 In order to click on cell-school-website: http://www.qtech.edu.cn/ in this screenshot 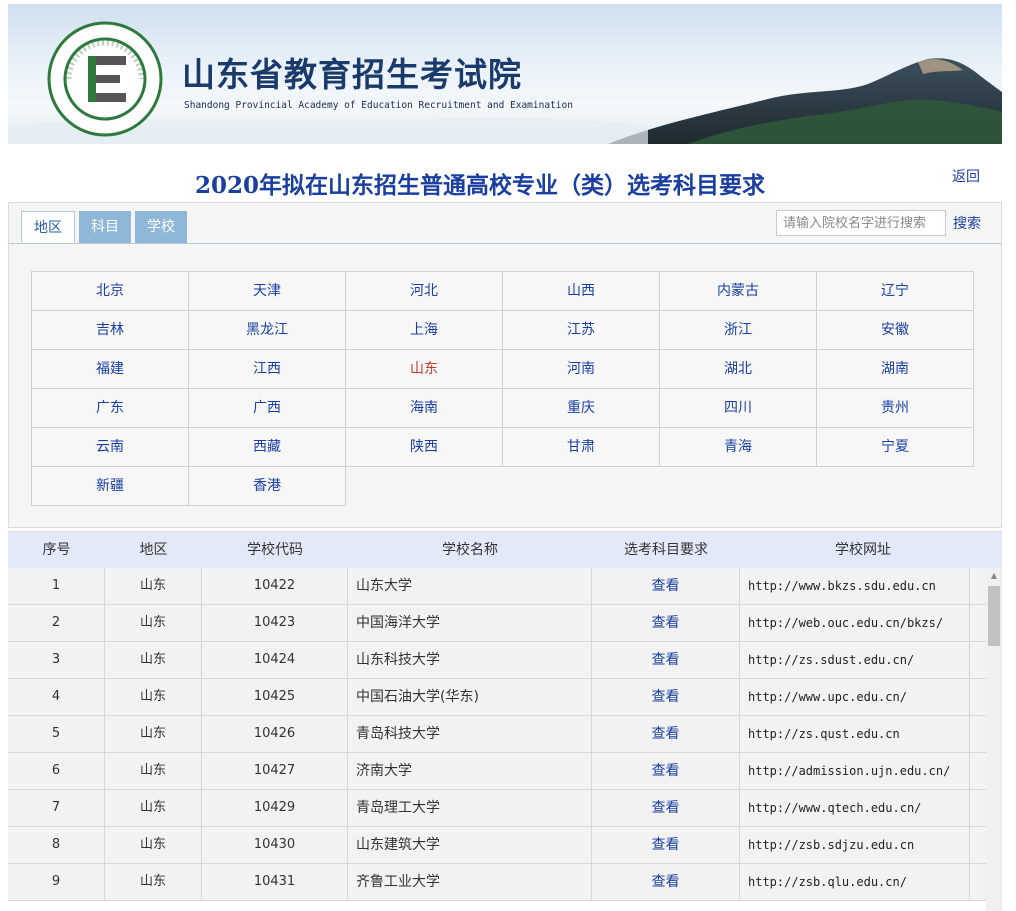, I will do `click(855, 808)`.